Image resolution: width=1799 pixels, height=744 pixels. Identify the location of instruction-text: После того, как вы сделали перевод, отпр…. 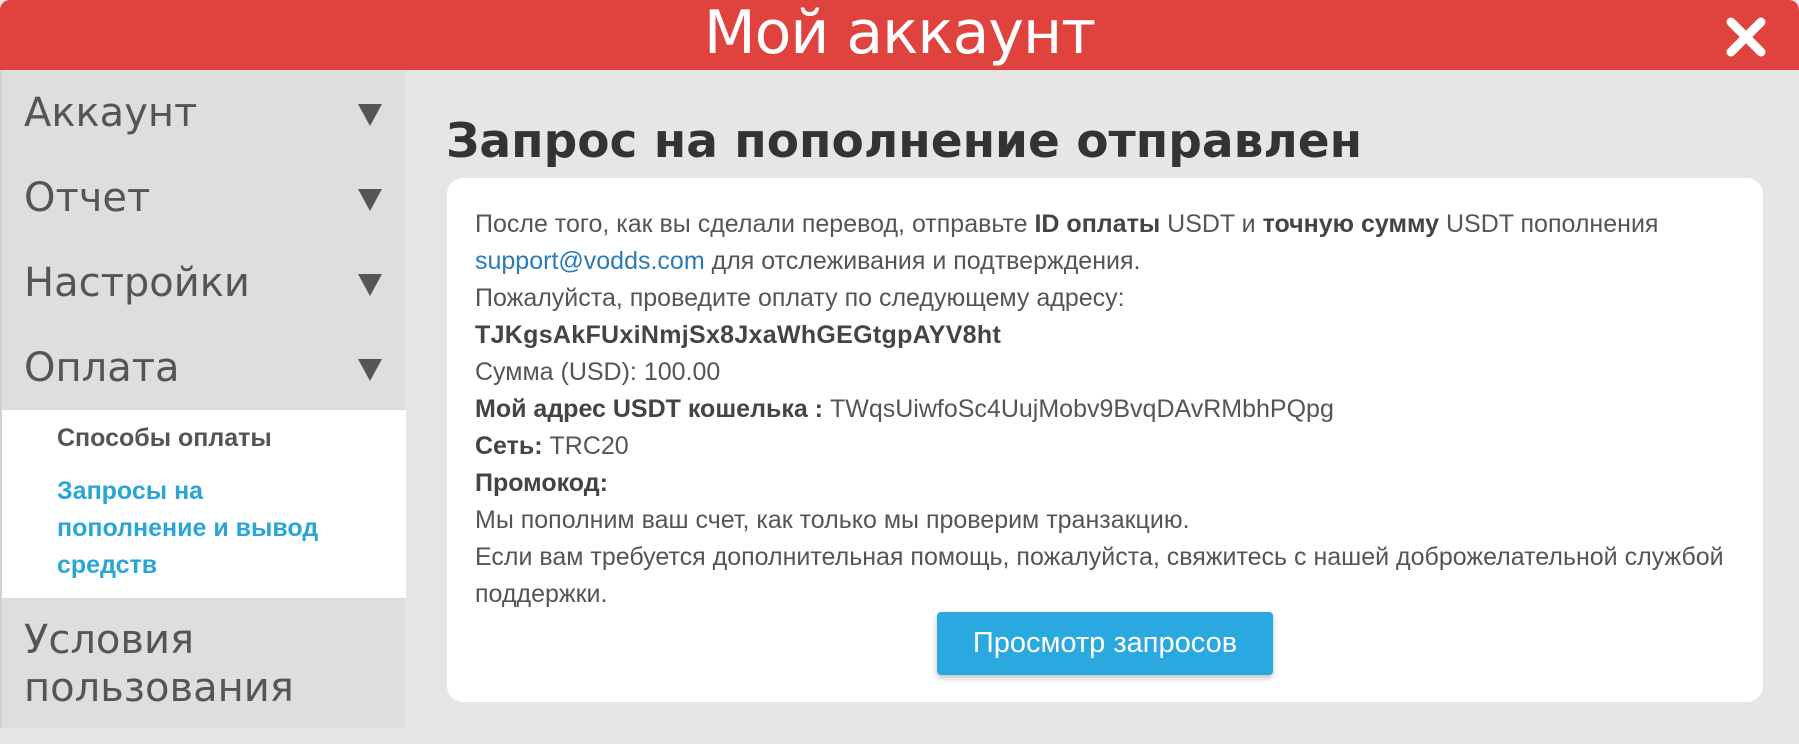
(1105, 243).